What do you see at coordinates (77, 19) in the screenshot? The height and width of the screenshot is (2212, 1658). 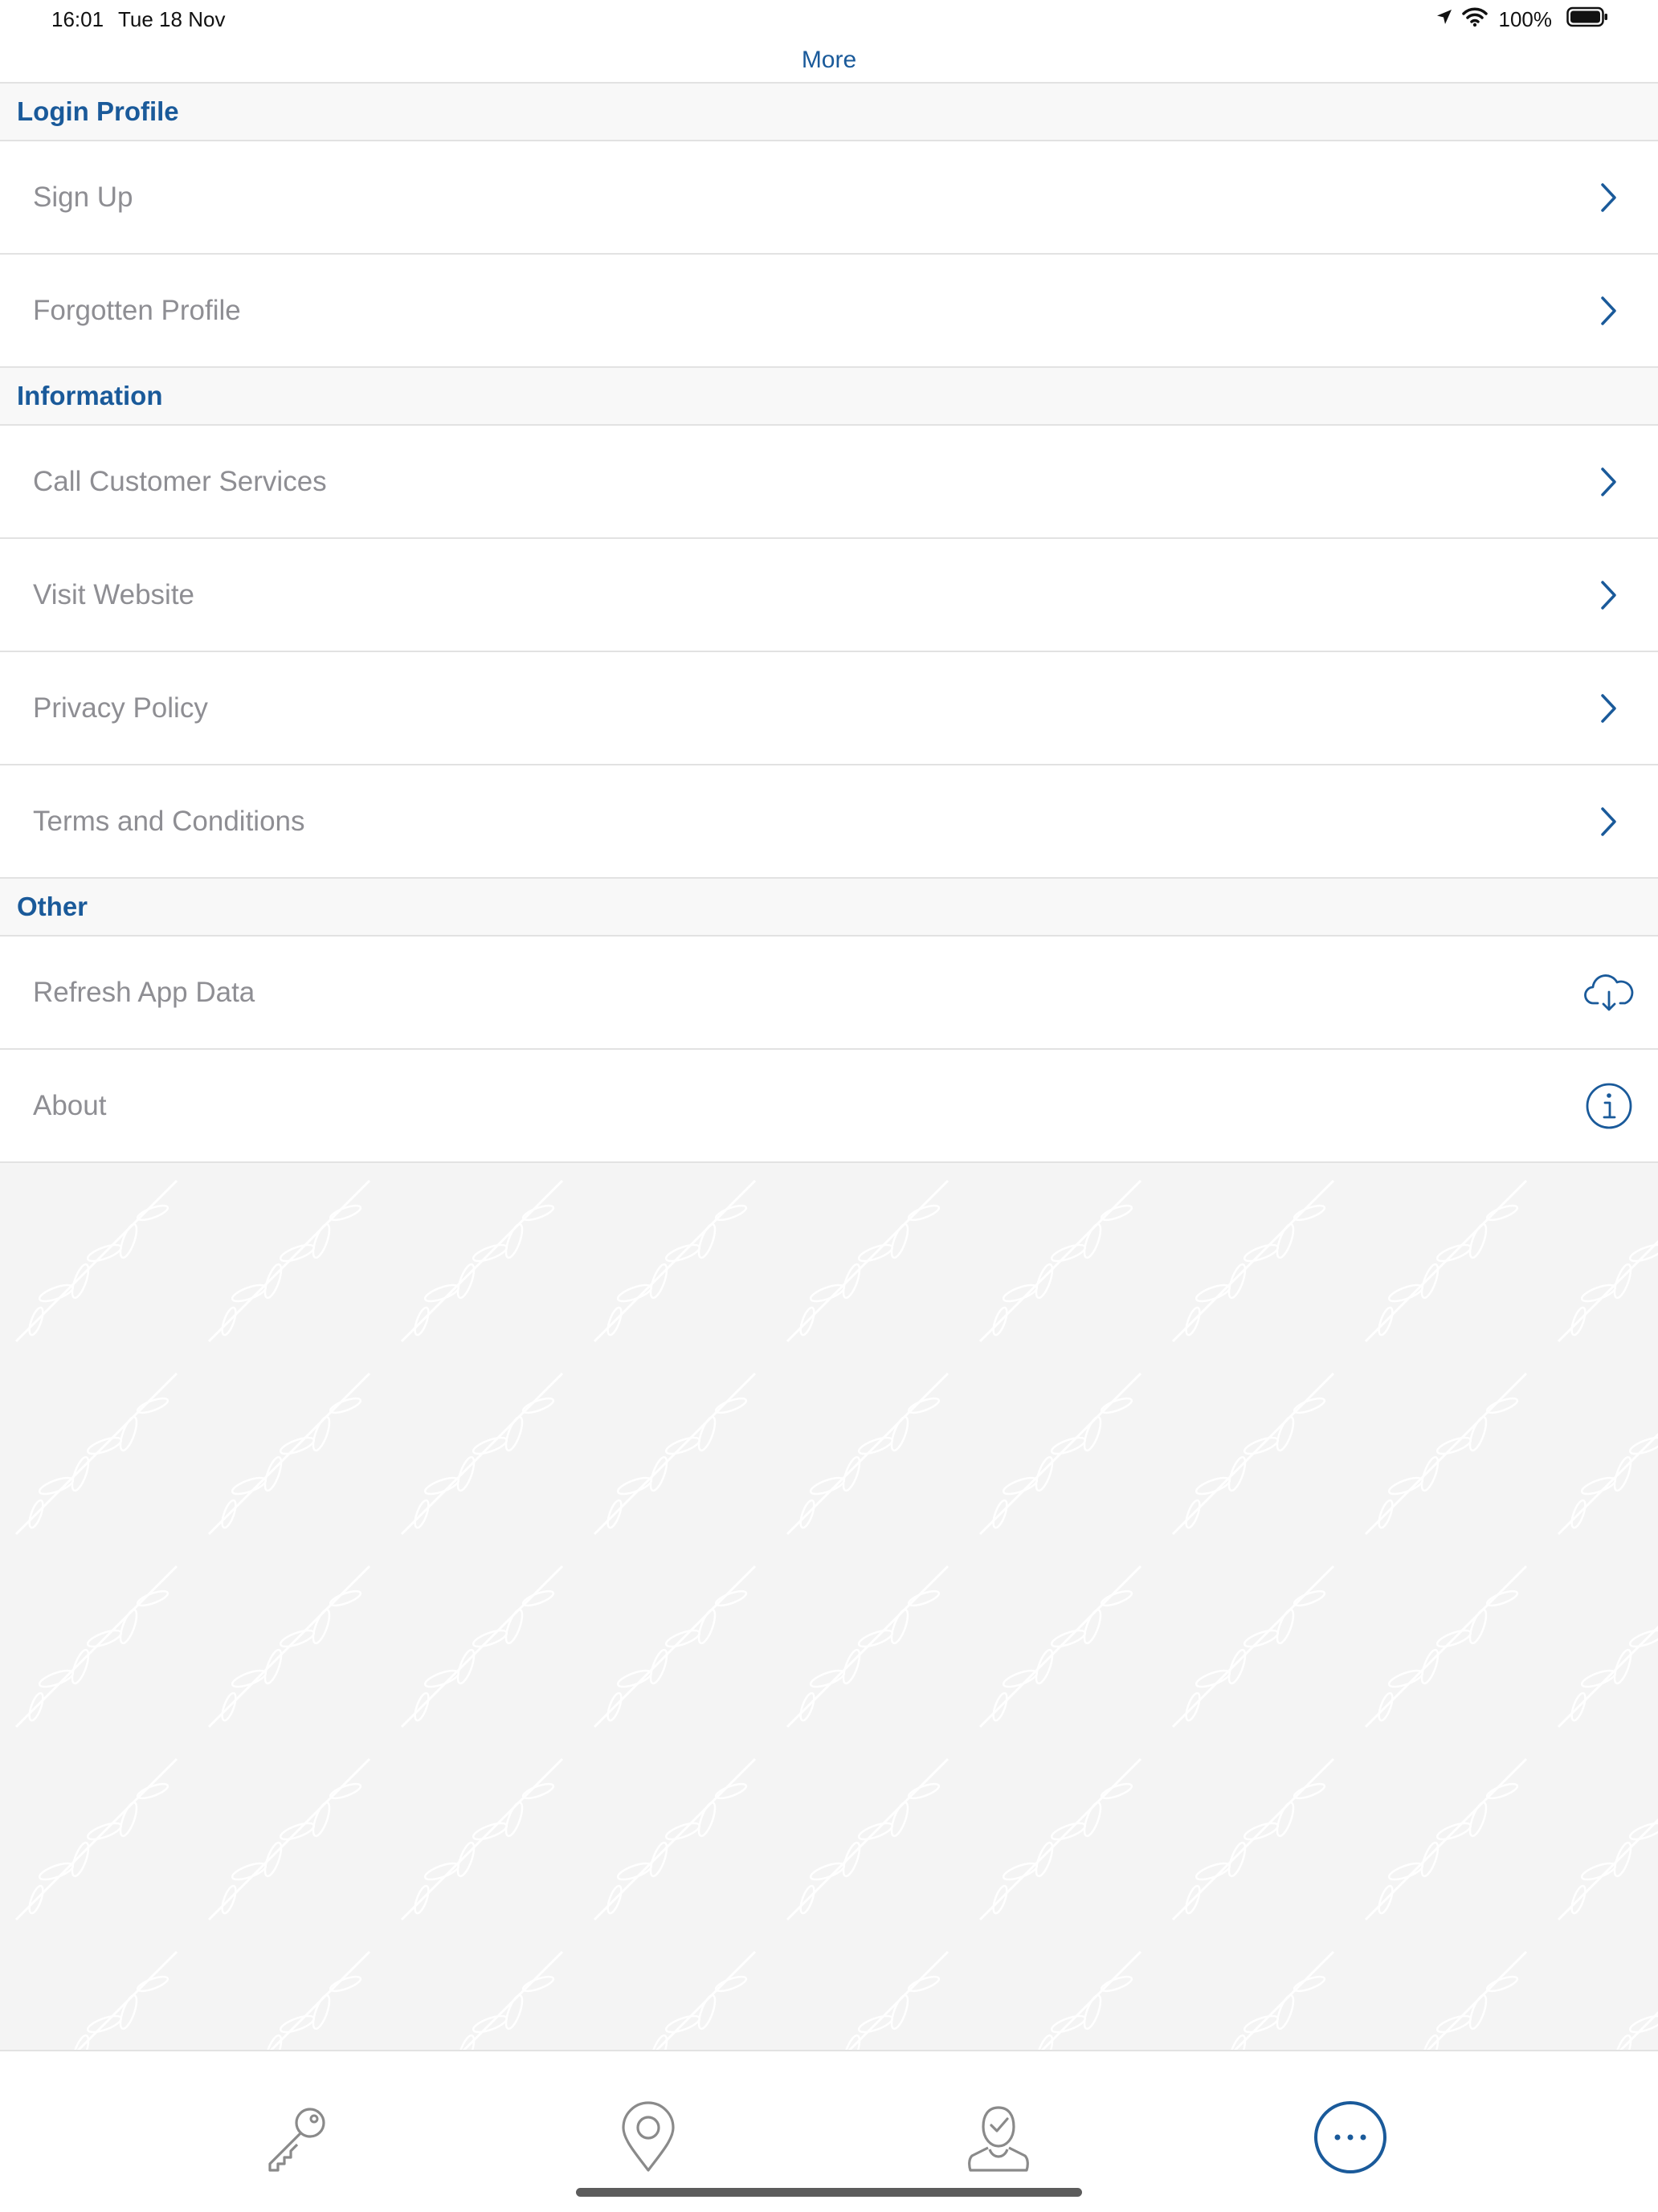 I see `status-time: 16:01` at bounding box center [77, 19].